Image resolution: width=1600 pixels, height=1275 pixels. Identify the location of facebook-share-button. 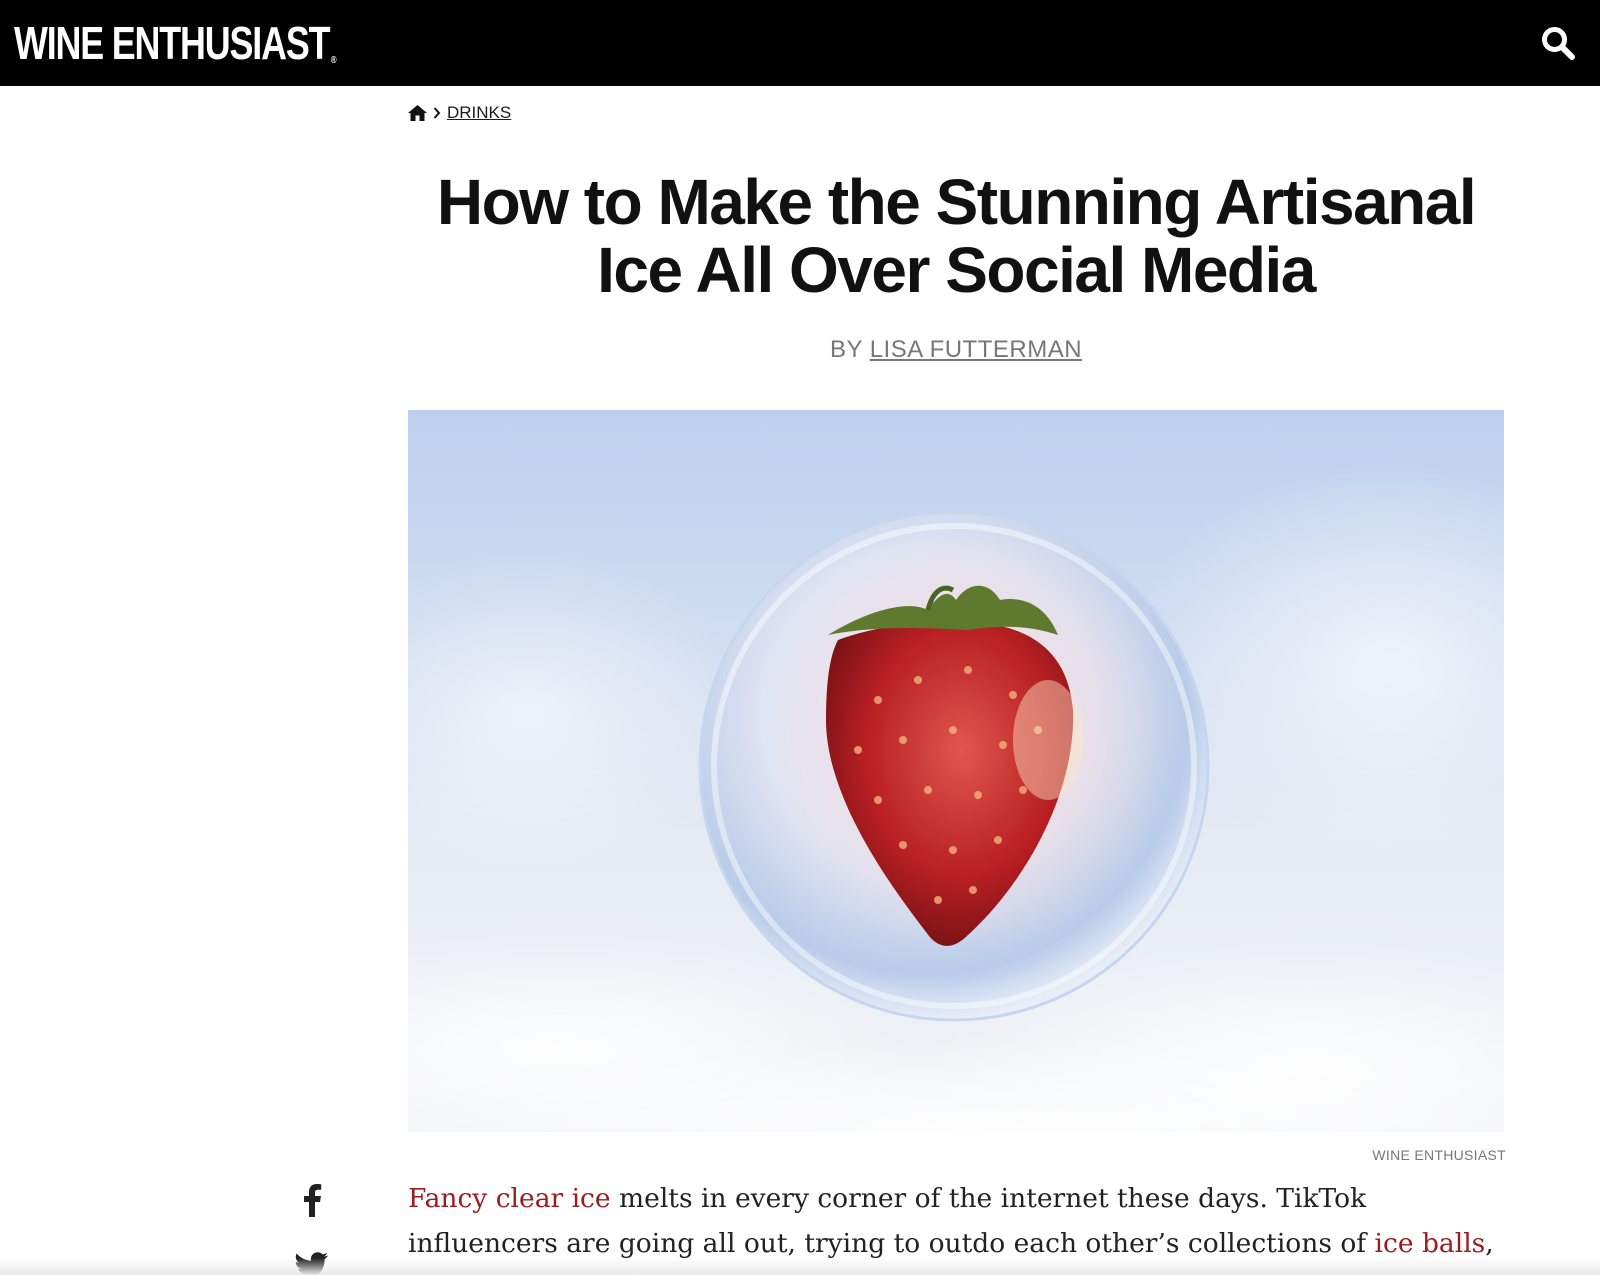
(312, 1200).